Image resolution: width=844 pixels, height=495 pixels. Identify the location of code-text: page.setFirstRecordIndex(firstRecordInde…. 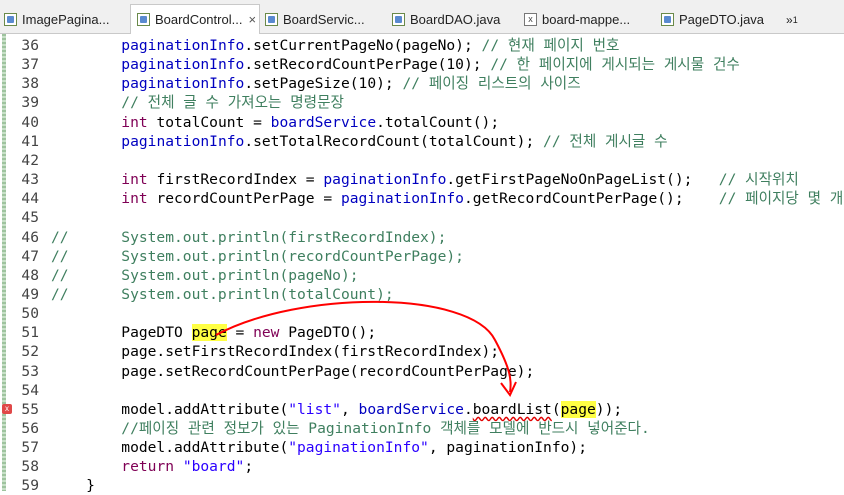
(275, 352).